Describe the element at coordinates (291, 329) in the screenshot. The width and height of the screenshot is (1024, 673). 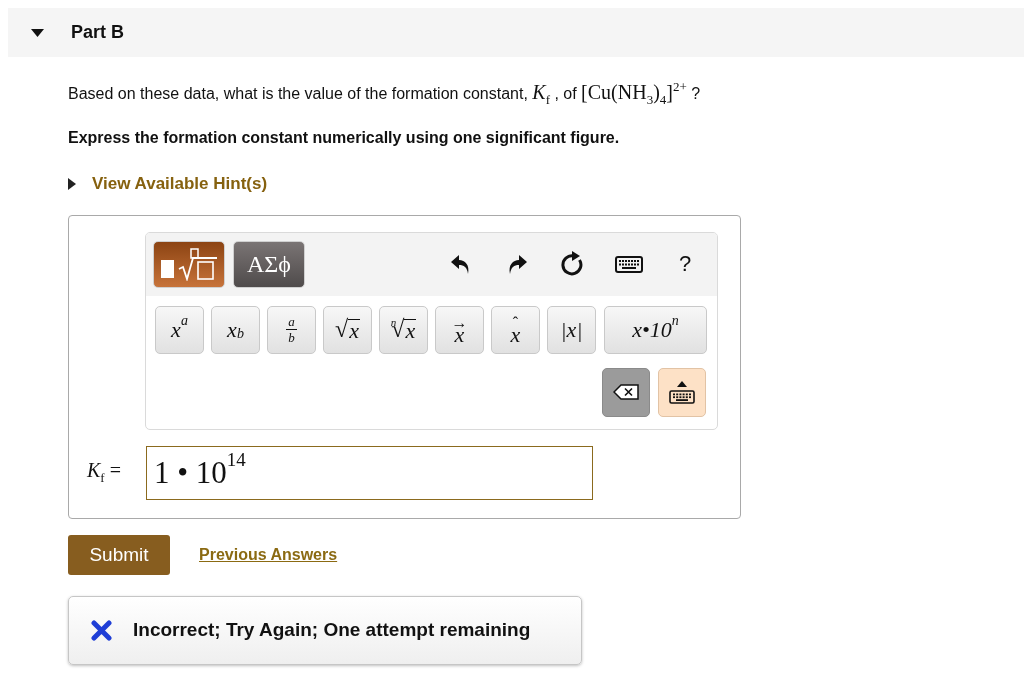
I see `fraction-key: a b` at that location.